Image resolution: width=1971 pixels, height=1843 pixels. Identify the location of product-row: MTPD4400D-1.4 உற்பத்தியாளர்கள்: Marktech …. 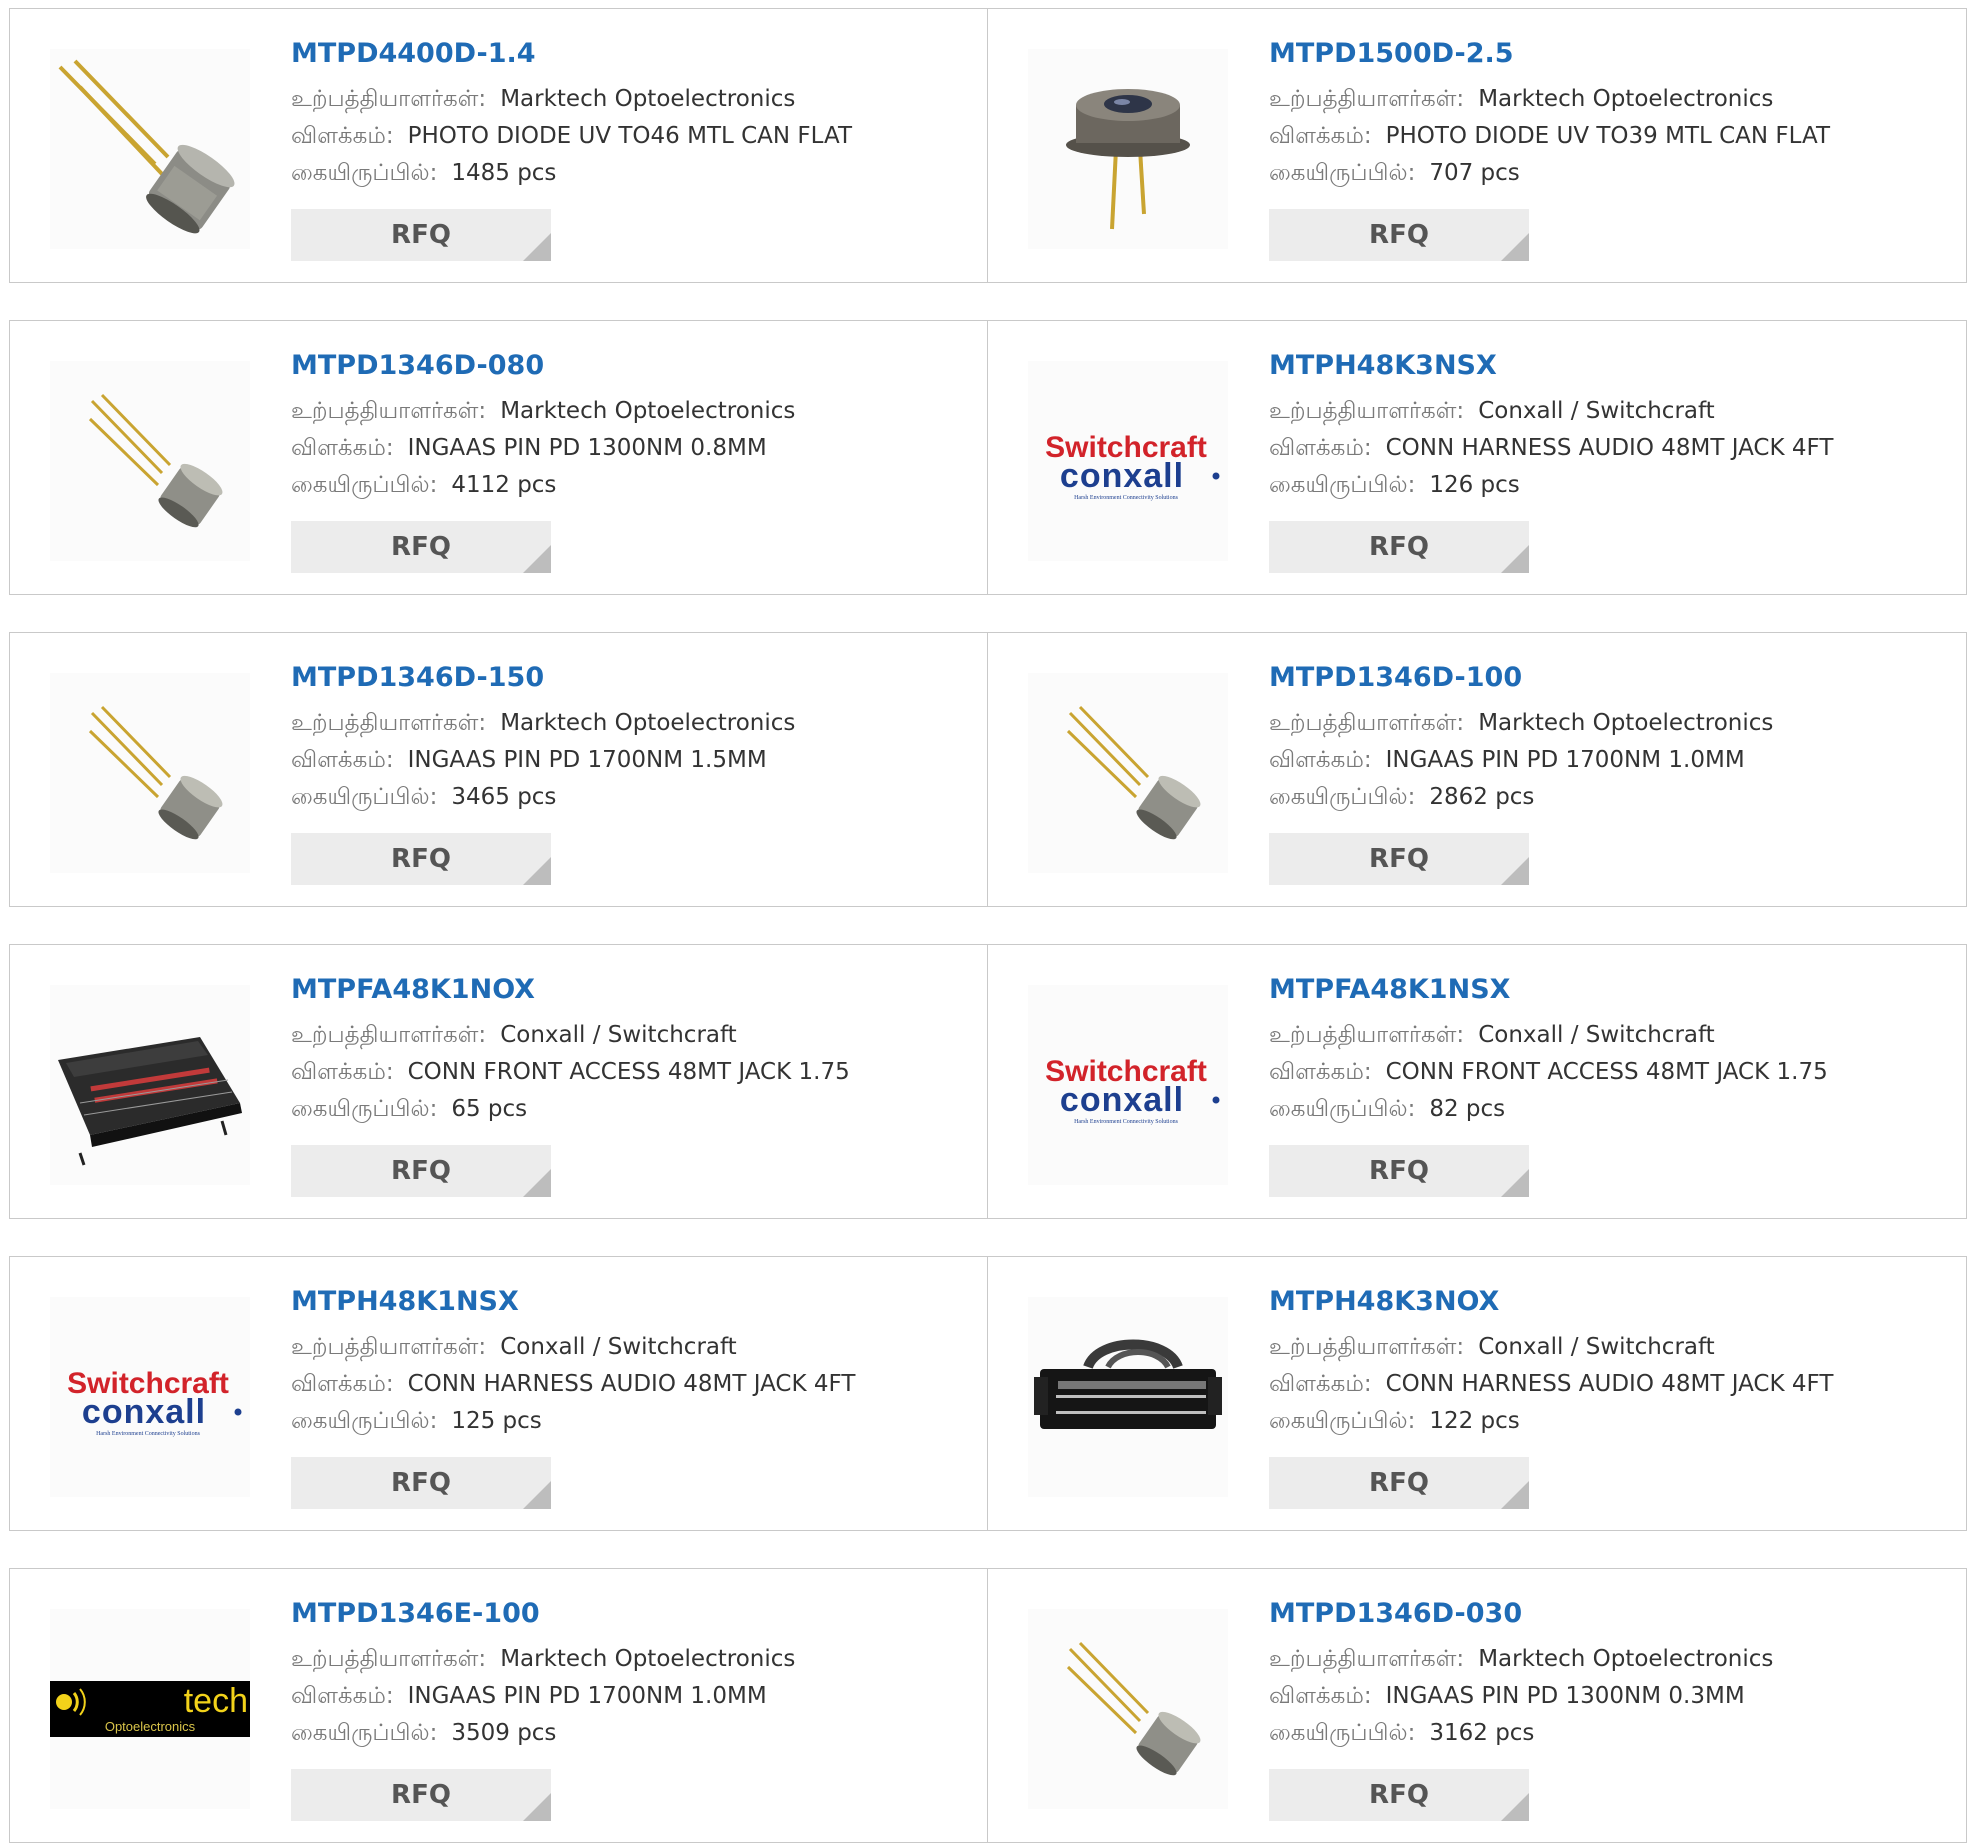
(988, 145).